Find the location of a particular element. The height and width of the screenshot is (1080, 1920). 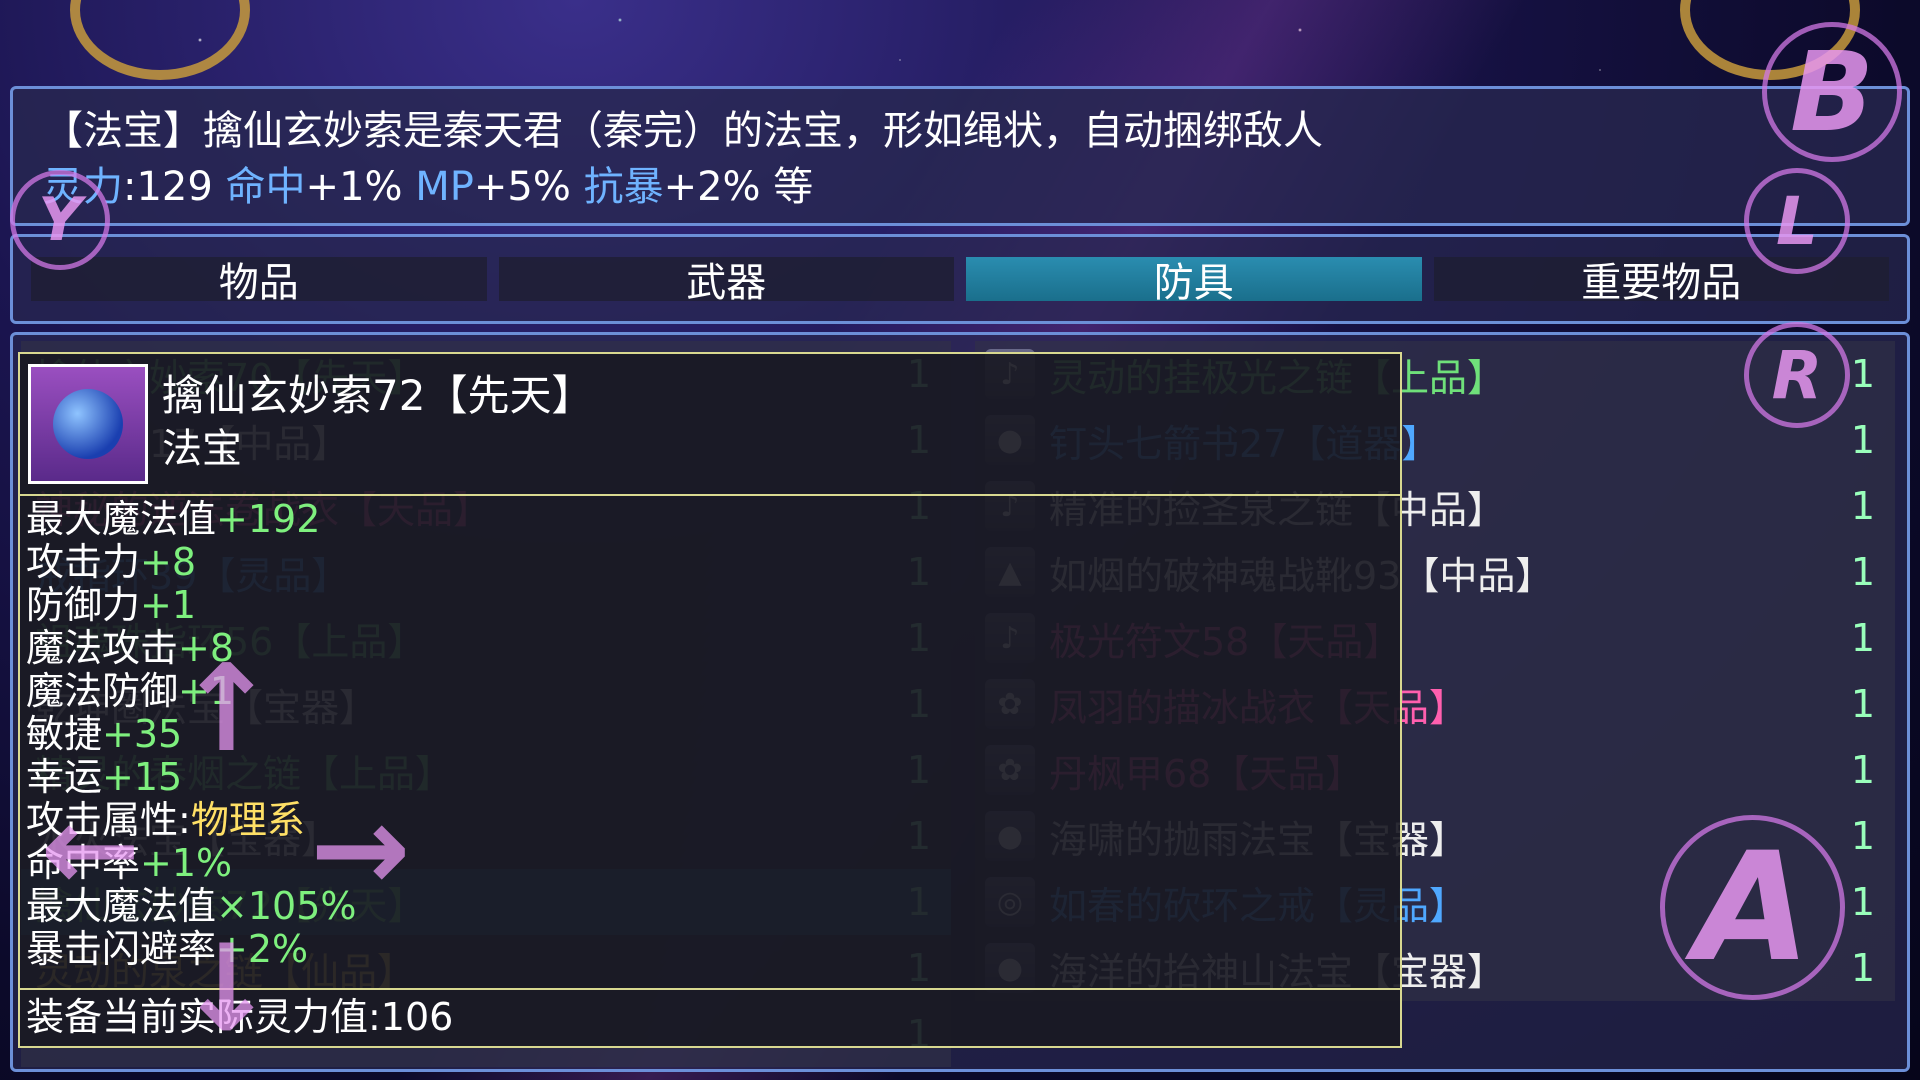

popup-stat-key: 最大魔法值 is located at coordinates (121, 519).